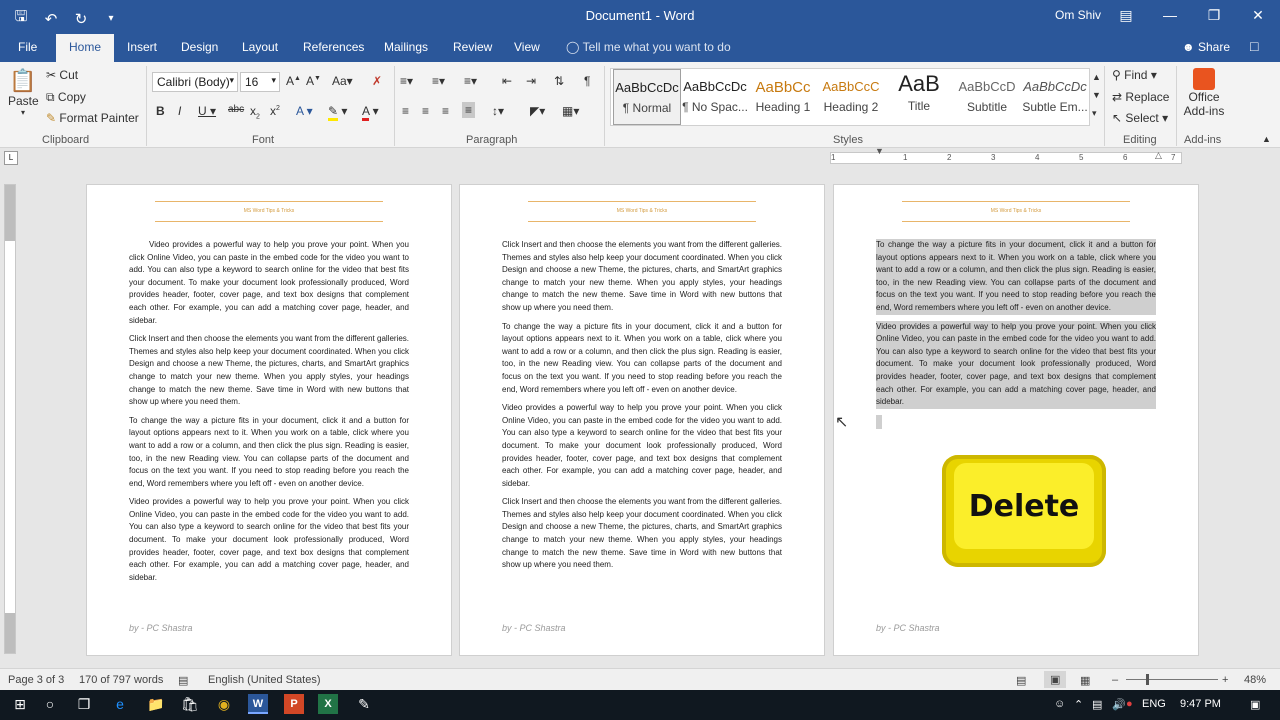  What do you see at coordinates (85, 48) in the screenshot?
I see `tab-home: Home` at bounding box center [85, 48].